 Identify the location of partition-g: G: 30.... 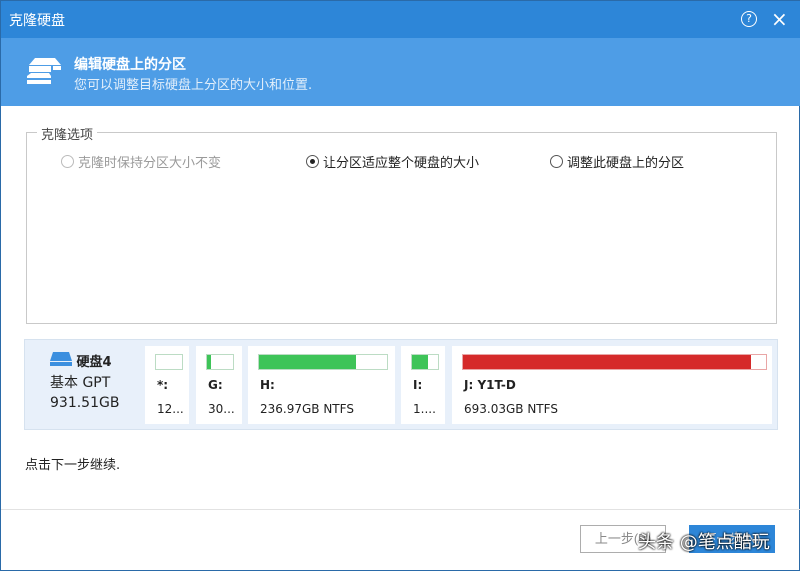
(219, 385).